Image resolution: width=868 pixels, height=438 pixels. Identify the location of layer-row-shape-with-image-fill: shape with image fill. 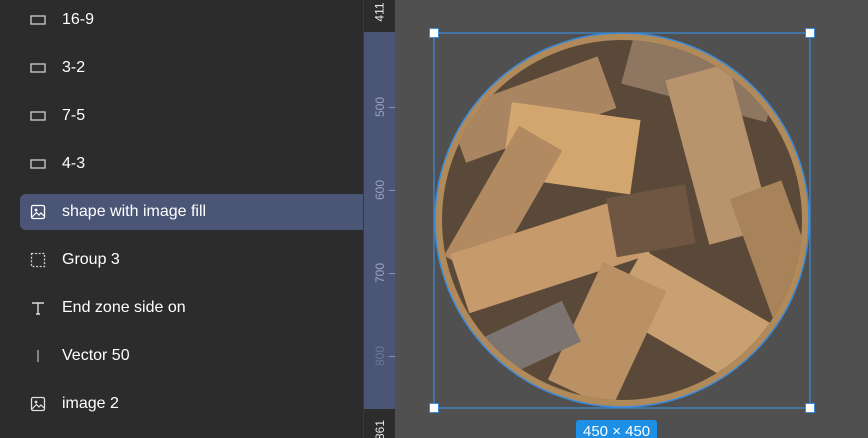
(191, 212).